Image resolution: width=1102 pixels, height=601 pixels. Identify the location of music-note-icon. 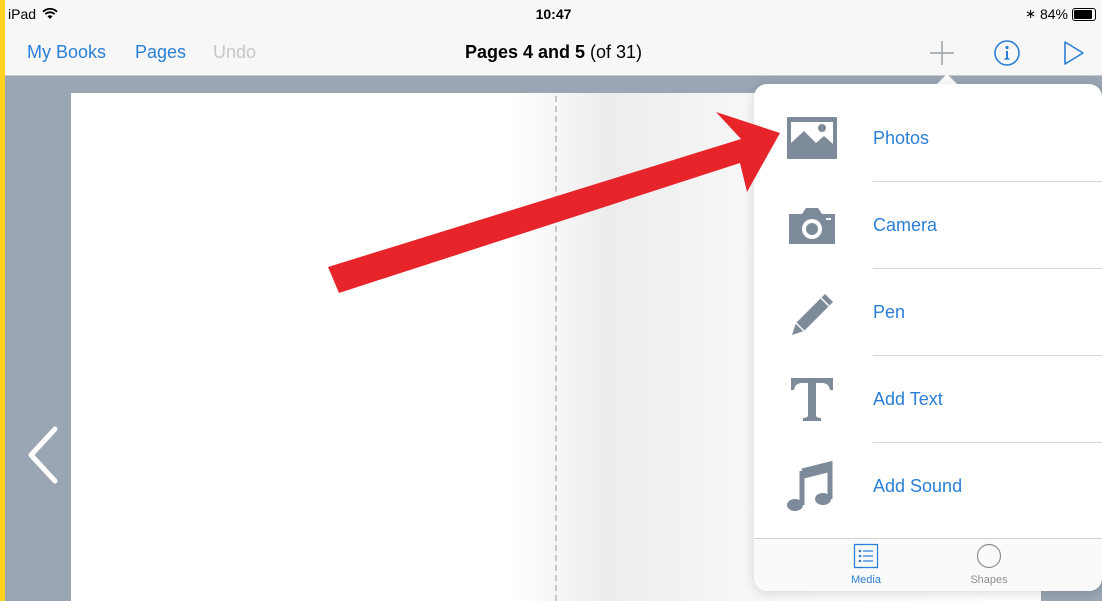
(810, 486).